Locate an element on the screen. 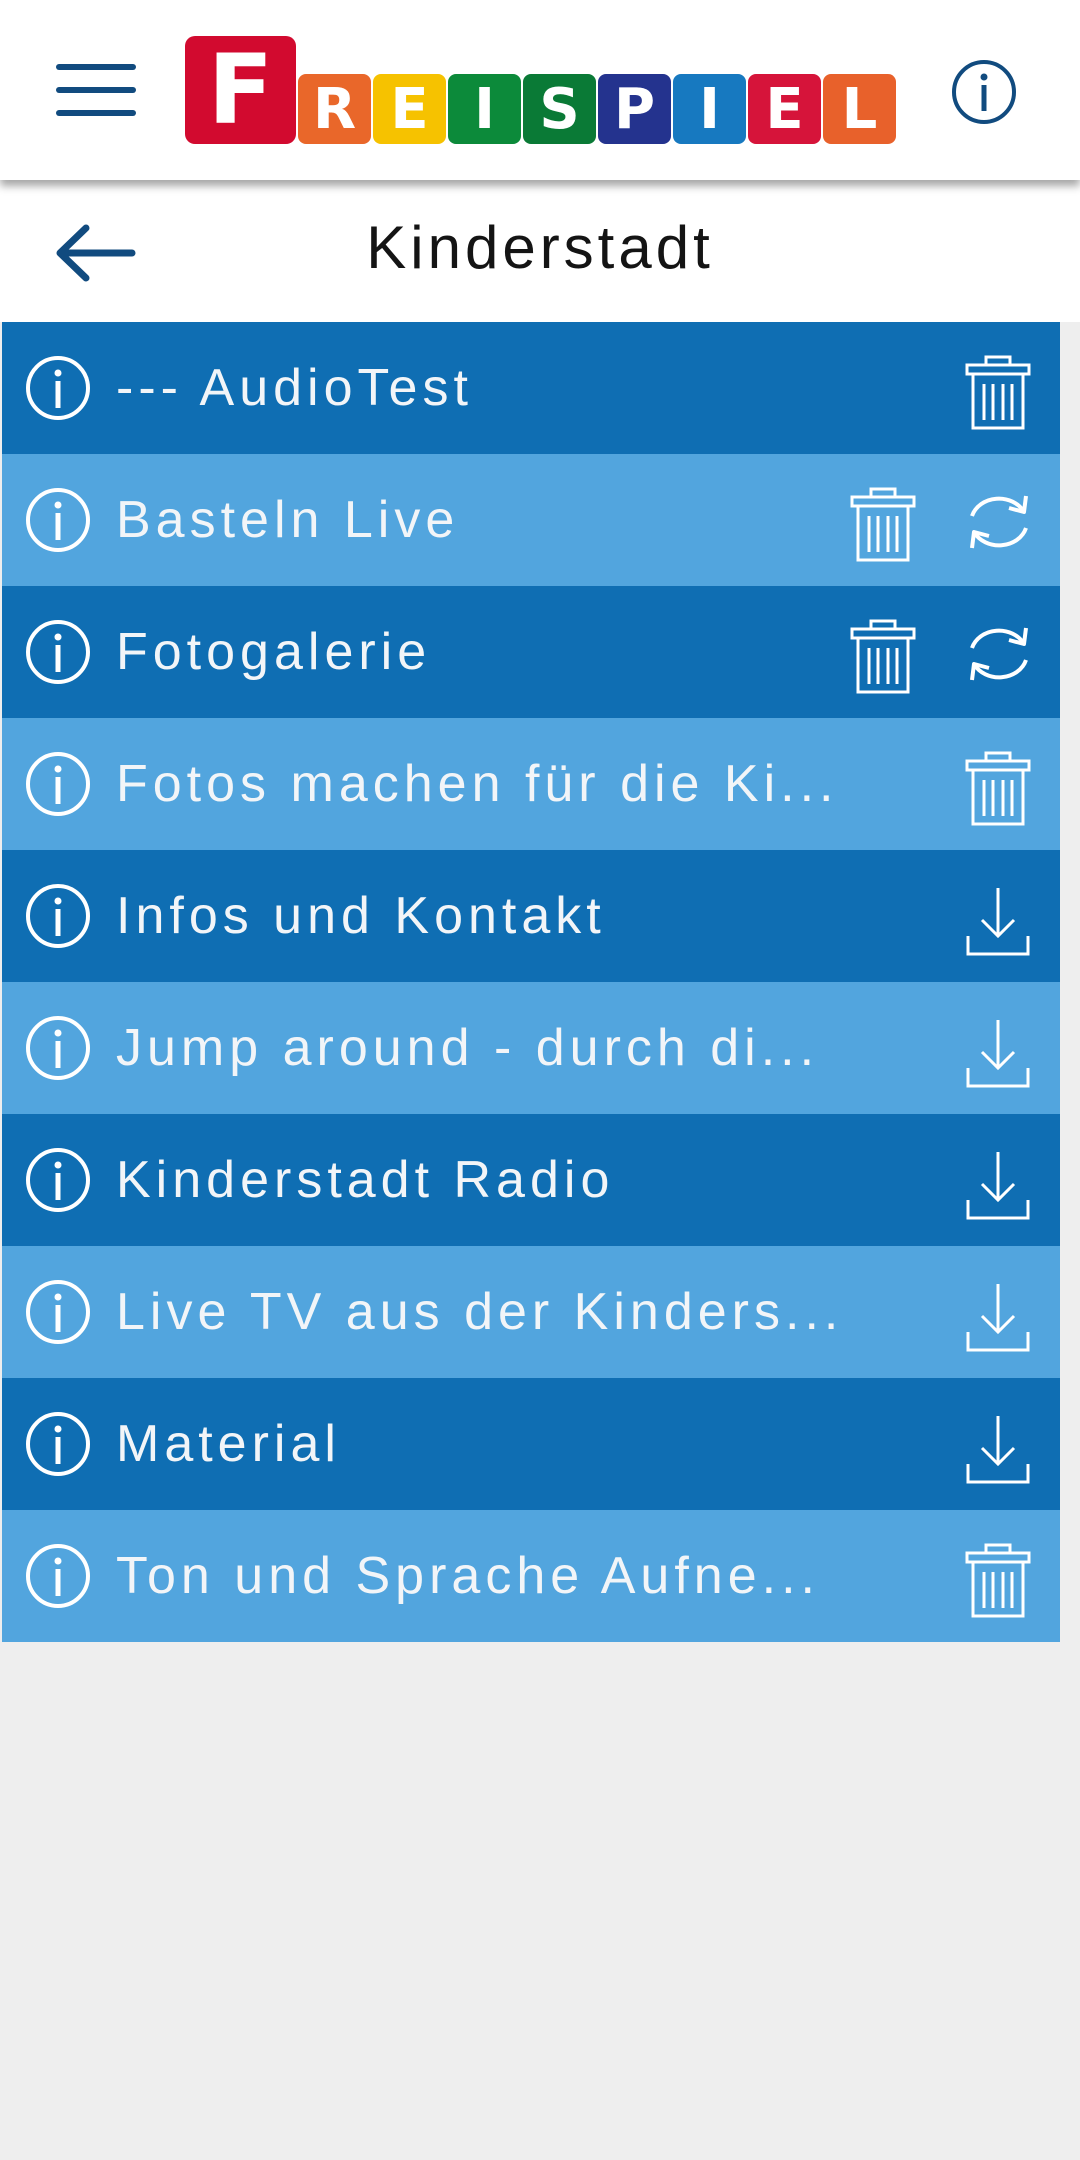  top-app-bar: F R E I S P I E L is located at coordinates (540, 90).